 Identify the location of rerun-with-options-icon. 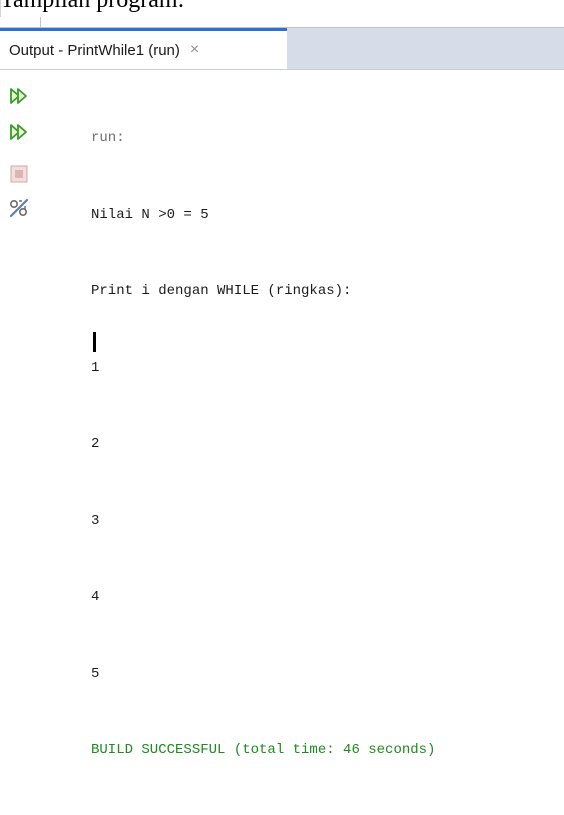
(18, 132).